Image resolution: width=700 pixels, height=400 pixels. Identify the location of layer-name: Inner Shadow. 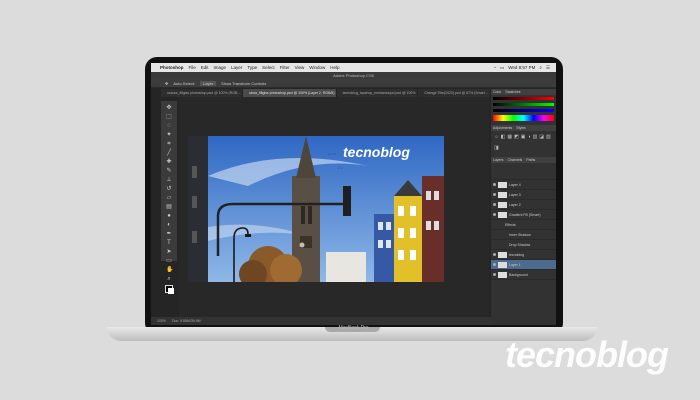
(520, 234).